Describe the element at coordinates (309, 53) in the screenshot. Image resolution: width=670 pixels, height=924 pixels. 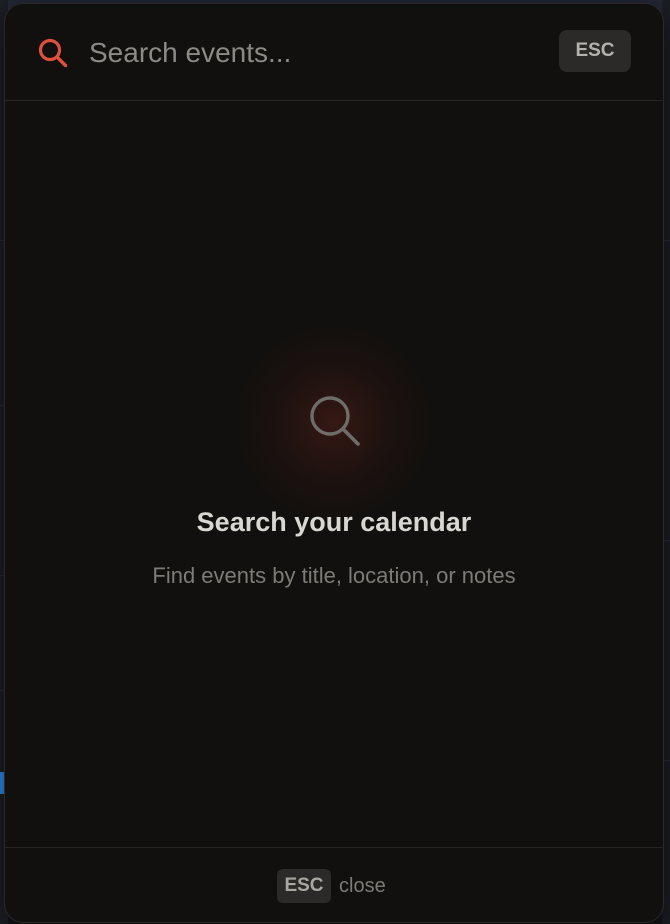
I see `search-input` at that location.